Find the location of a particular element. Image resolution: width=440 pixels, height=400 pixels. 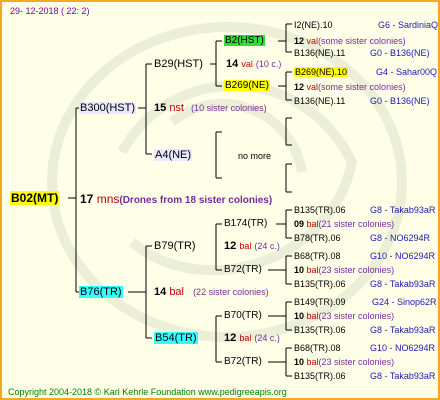

gen4-name-2: B136(NE).11 is located at coordinates (320, 53).